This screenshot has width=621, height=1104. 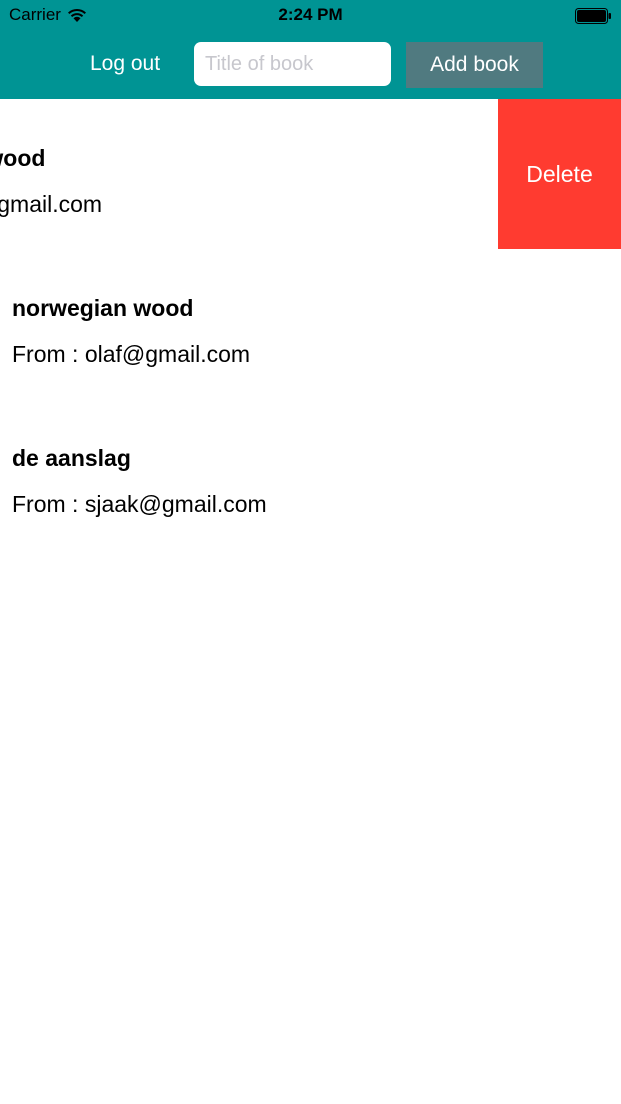 I want to click on book-title: de aanslag, so click(x=71, y=458).